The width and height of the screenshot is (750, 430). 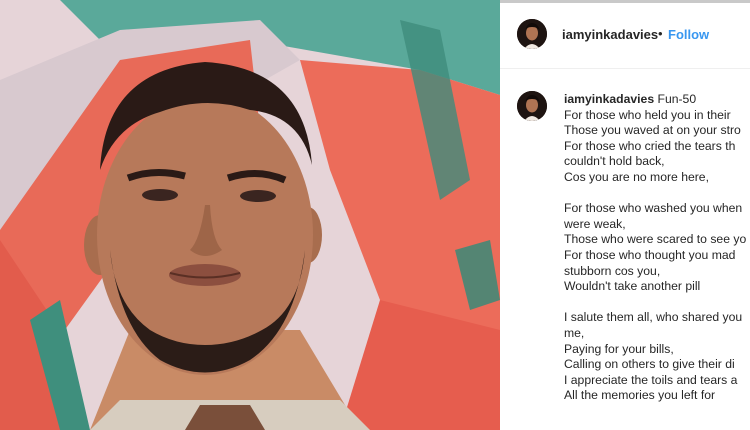 I want to click on caption-line: Paying for your bills,, so click(x=619, y=348).